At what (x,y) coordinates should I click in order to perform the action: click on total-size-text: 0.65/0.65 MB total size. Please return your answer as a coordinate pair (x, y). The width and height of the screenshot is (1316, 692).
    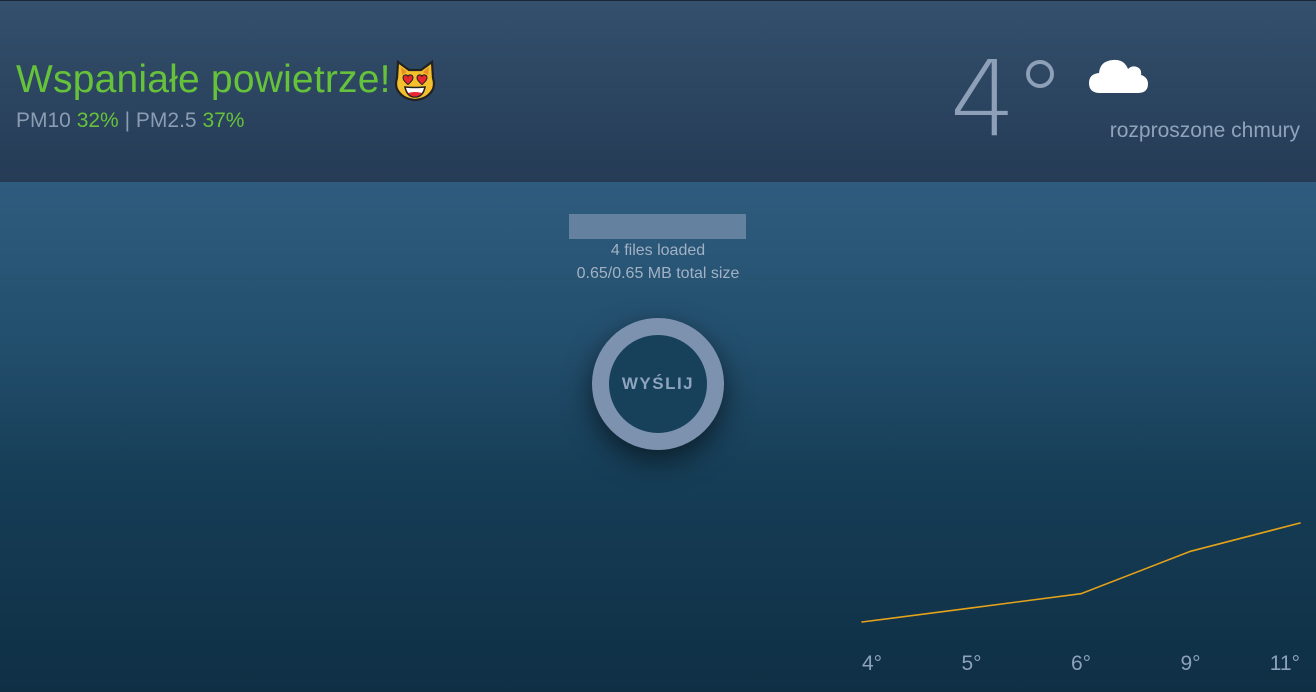
    Looking at the image, I should click on (658, 273).